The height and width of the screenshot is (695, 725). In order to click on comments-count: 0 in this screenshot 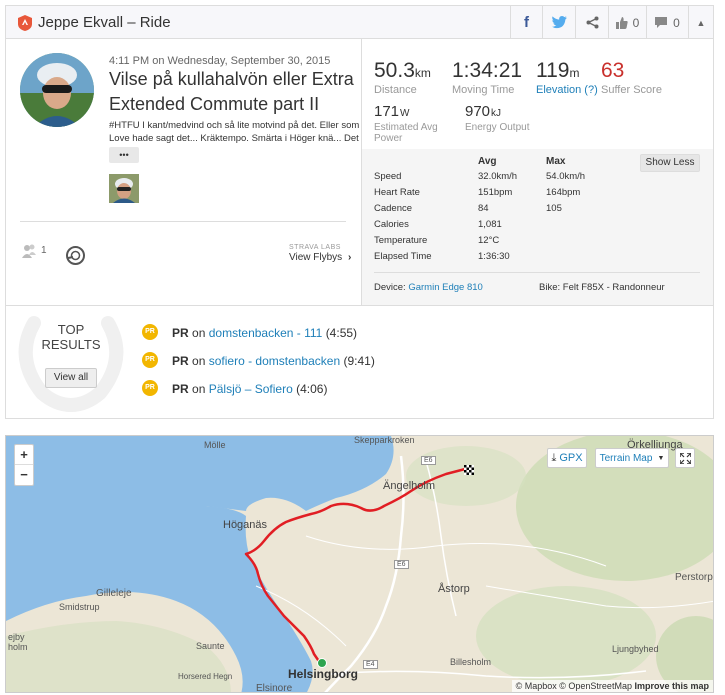, I will do `click(676, 22)`.